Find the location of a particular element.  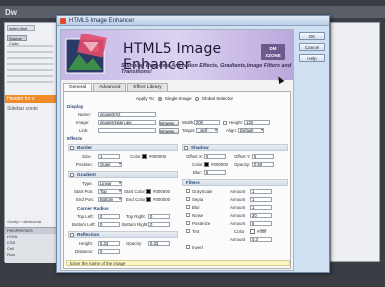

name-input: imageDrh2 is located at coordinates (127, 114).